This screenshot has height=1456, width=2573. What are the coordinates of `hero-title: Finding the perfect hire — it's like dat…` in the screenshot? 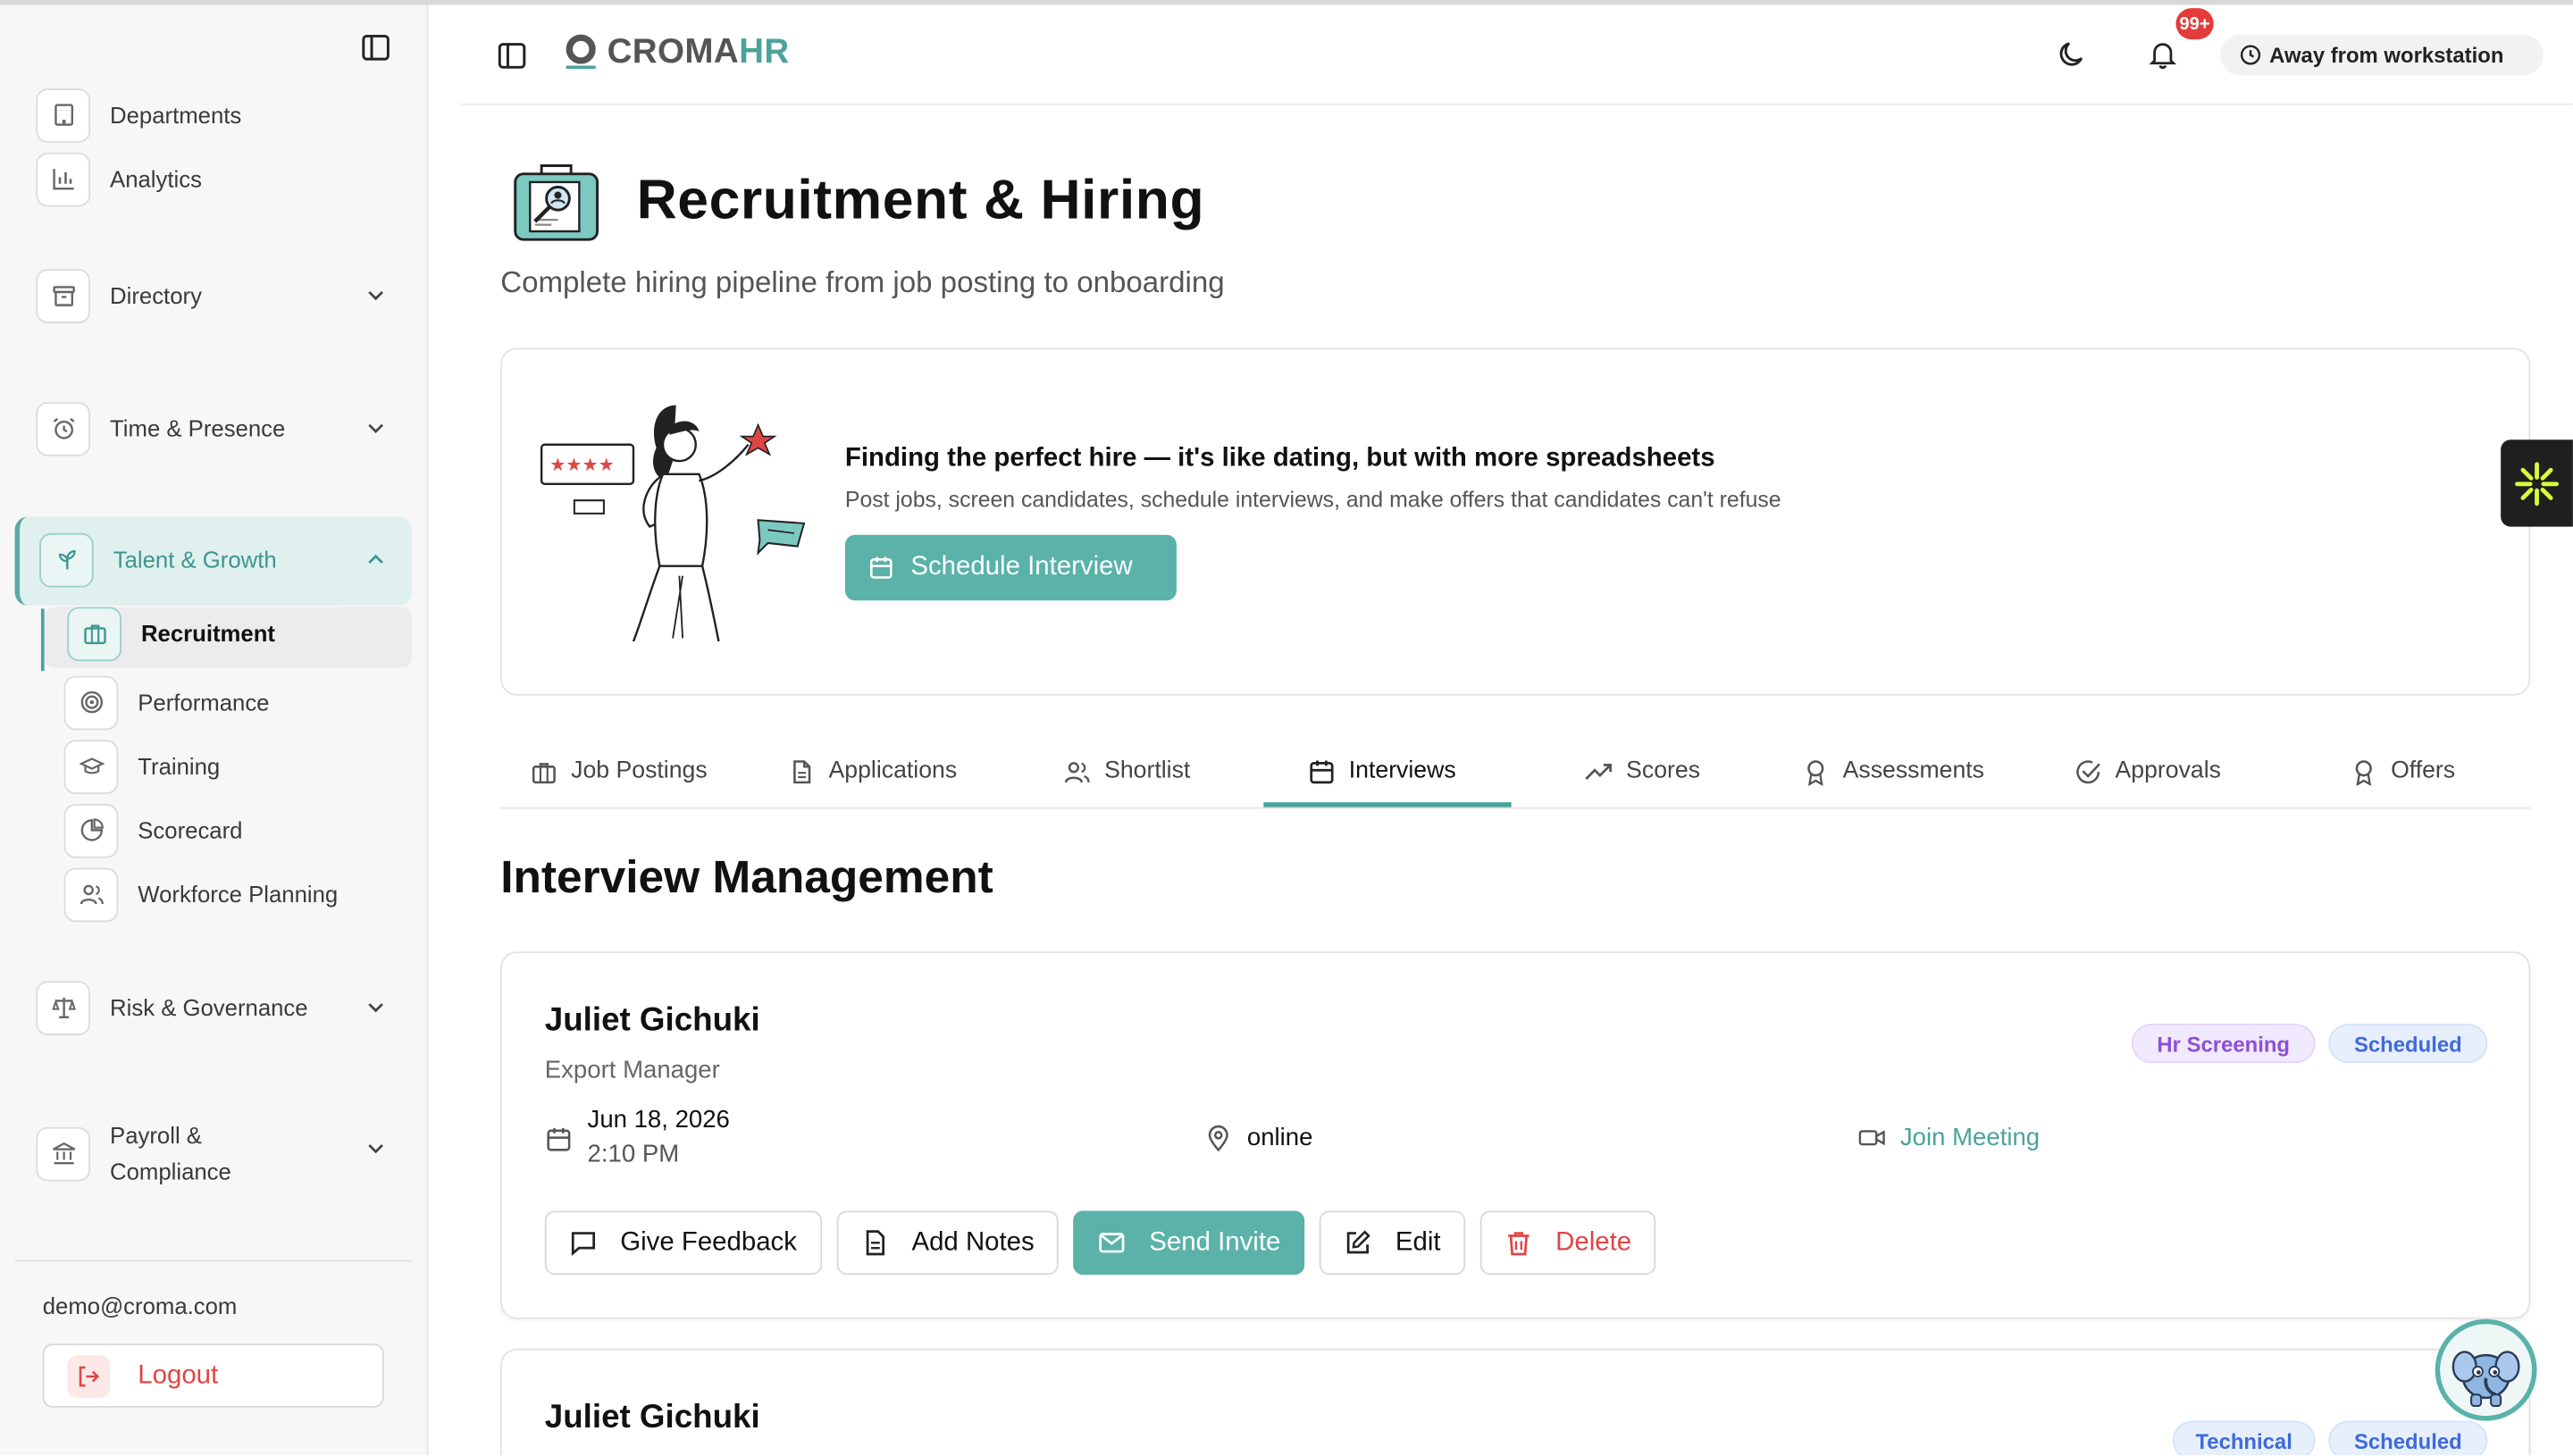 It's located at (1279, 458).